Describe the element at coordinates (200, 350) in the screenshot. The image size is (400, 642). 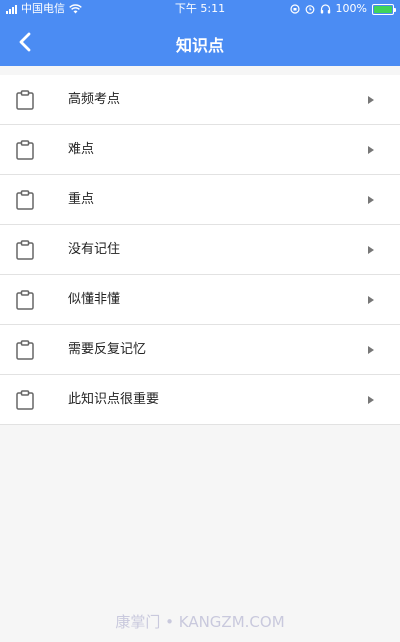
I see `list-item: 需要反复记忆` at that location.